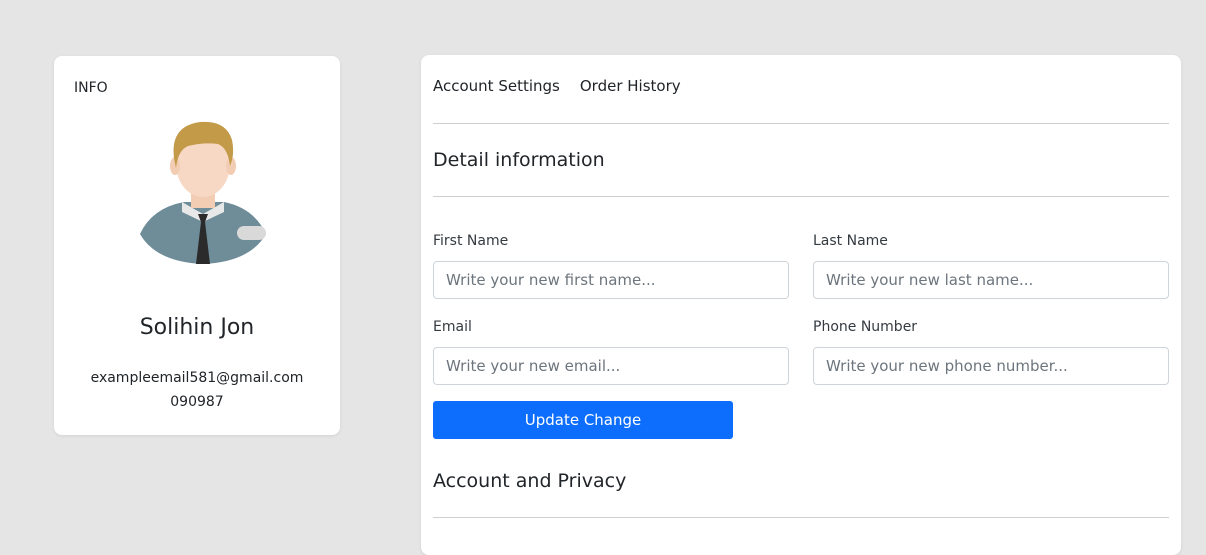 The height and width of the screenshot is (555, 1206). I want to click on user-avatar-icon, so click(203, 192).